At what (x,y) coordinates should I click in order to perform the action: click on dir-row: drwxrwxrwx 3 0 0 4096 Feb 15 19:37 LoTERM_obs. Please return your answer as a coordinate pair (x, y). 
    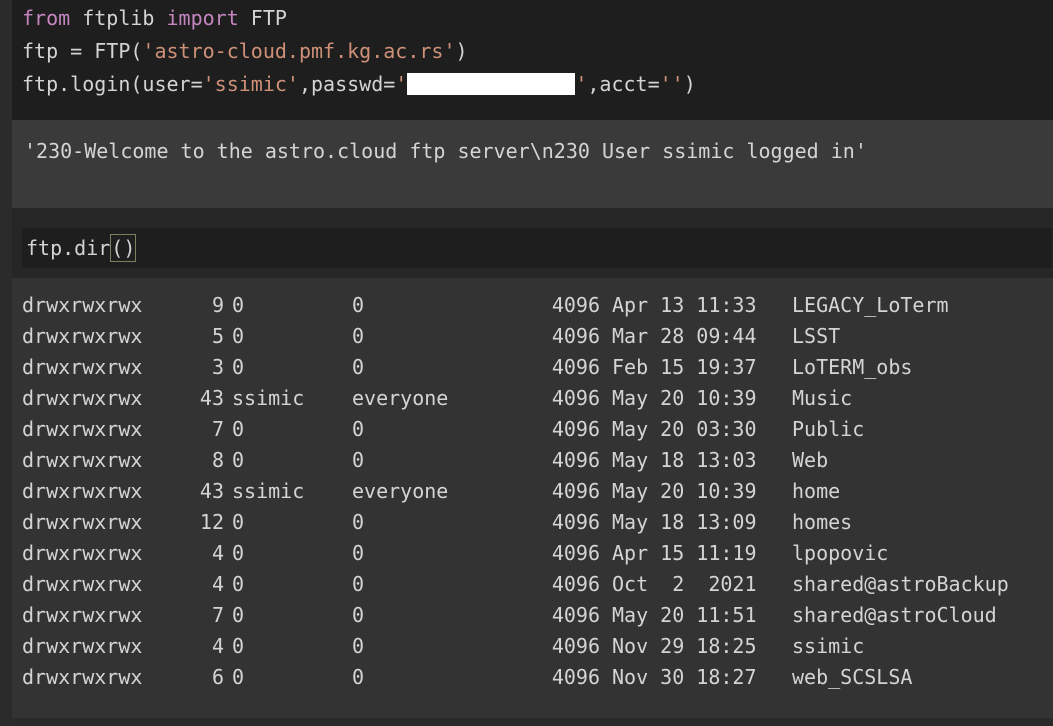
    Looking at the image, I should click on (537, 367).